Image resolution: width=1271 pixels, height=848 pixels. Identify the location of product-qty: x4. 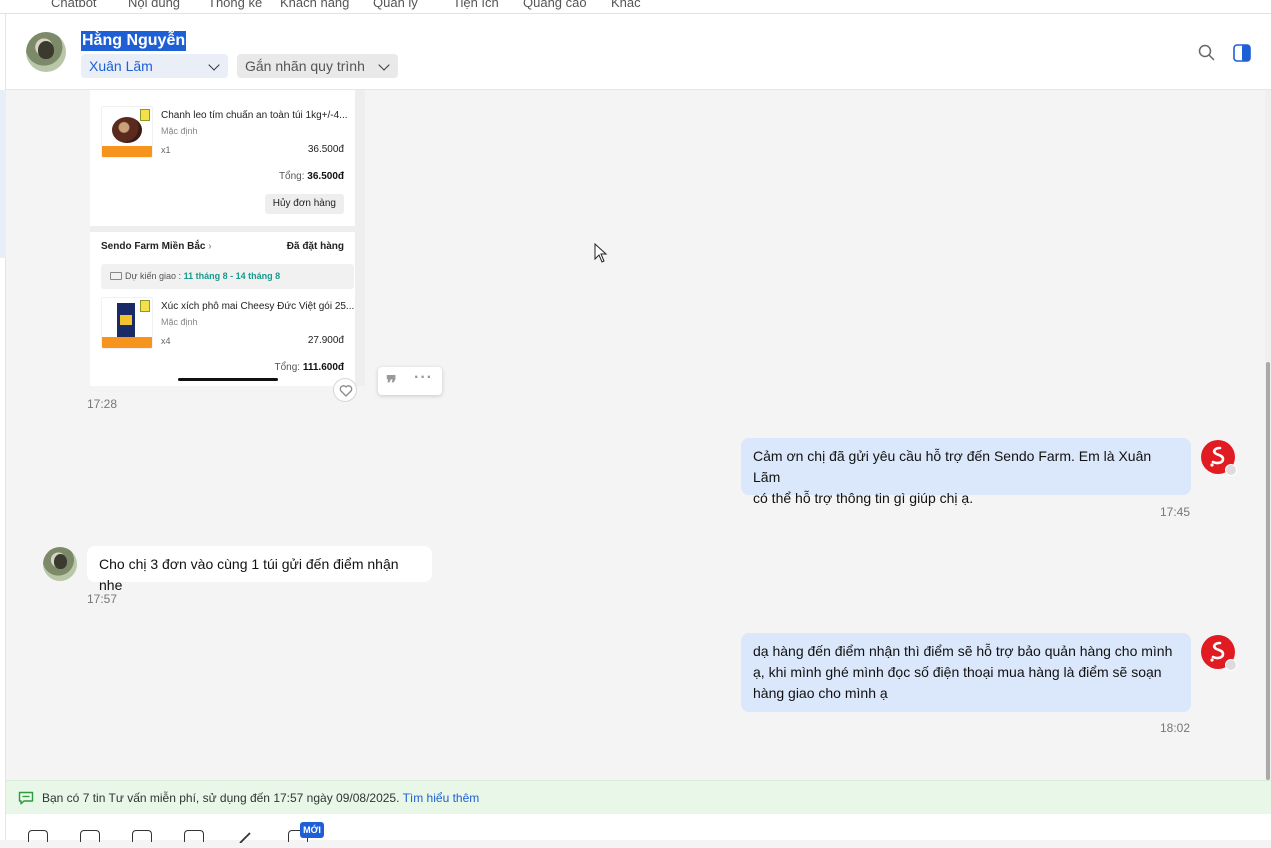
(166, 341).